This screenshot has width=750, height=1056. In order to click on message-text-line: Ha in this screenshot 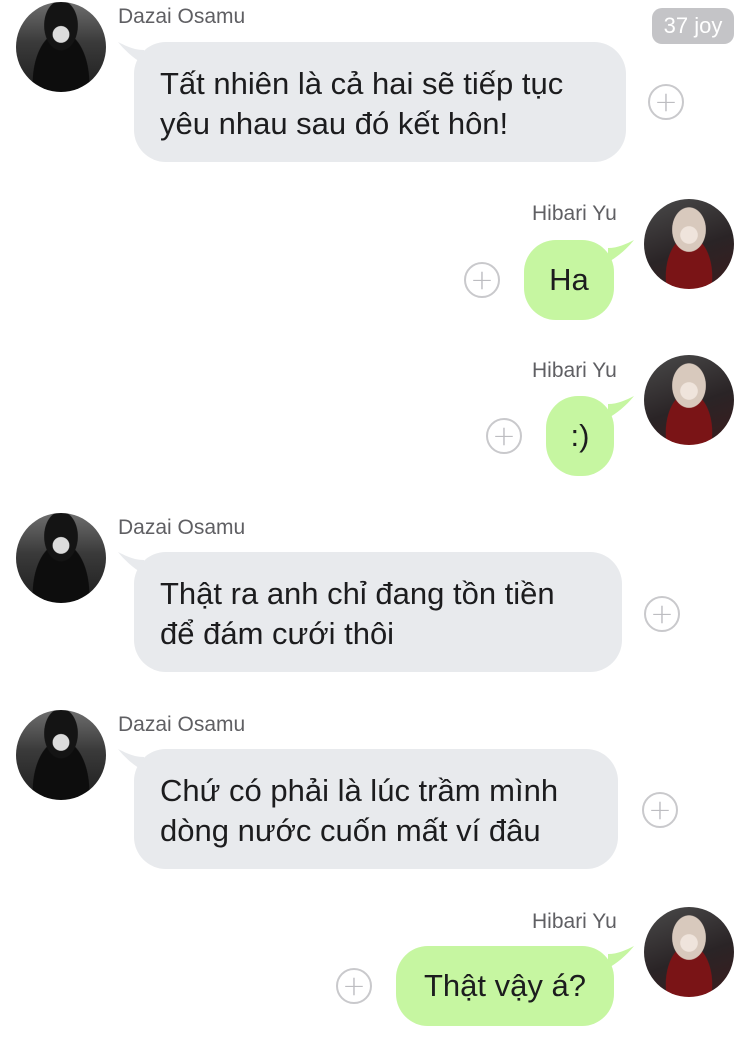, I will do `click(569, 279)`.